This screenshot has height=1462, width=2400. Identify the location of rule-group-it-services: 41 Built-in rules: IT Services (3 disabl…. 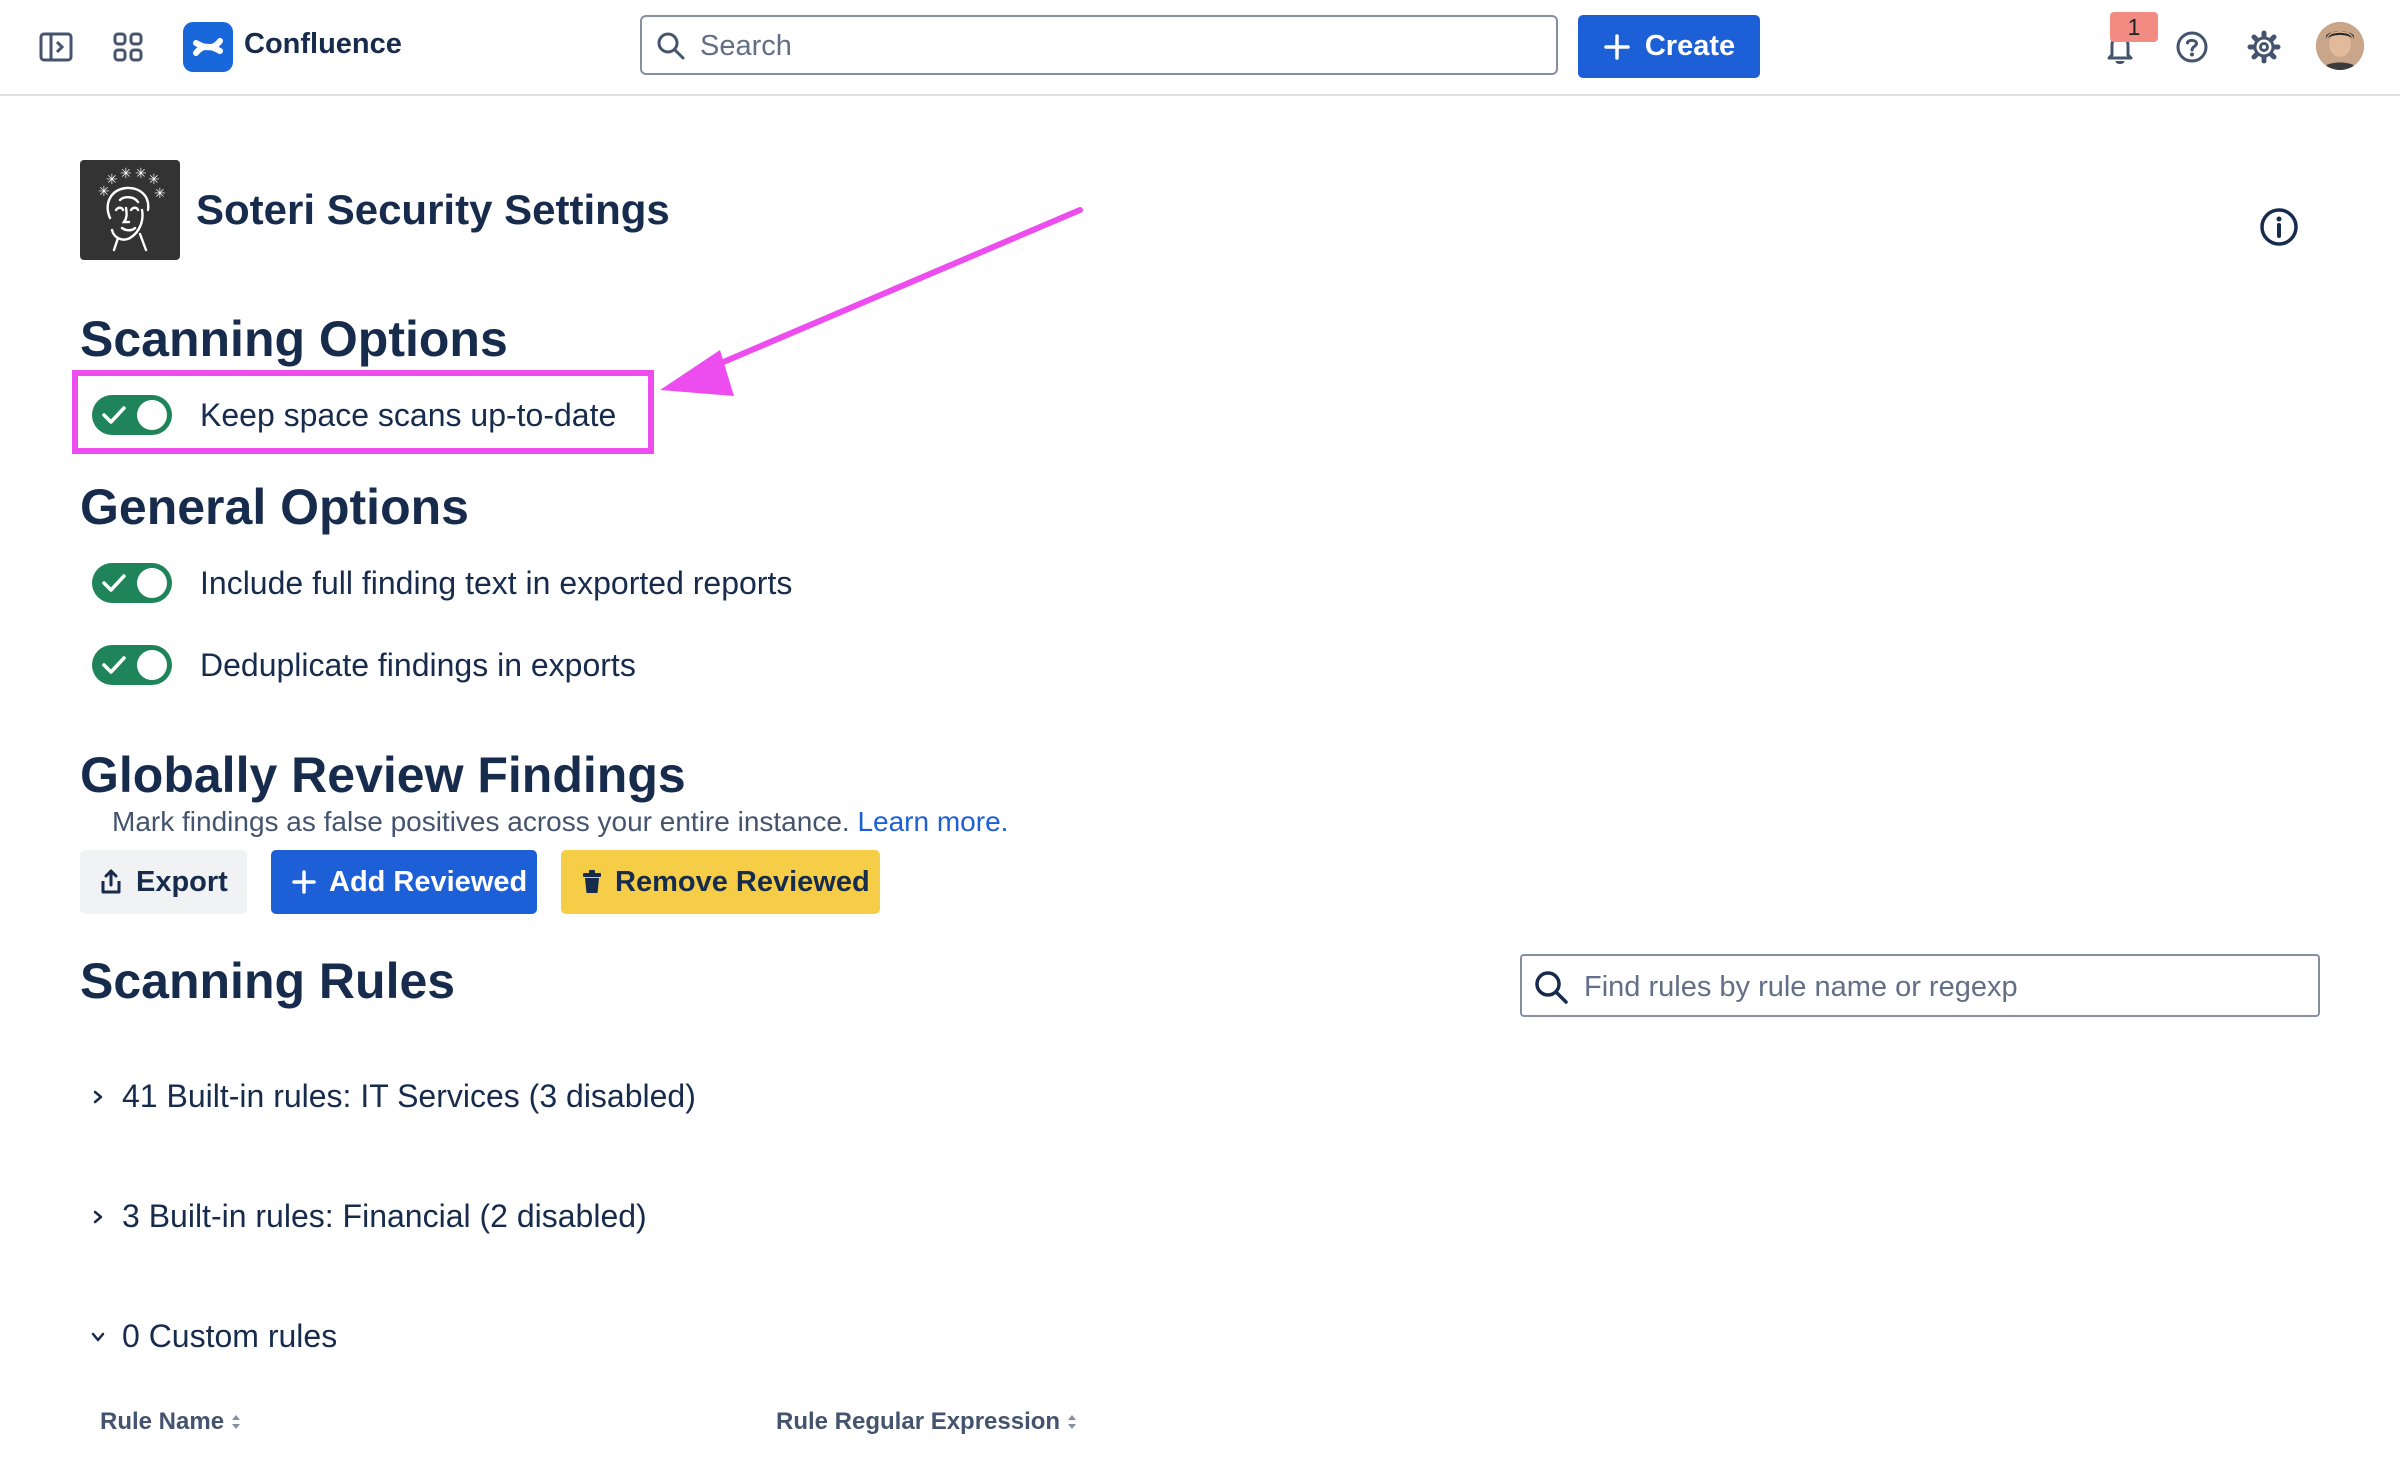
(392, 1096).